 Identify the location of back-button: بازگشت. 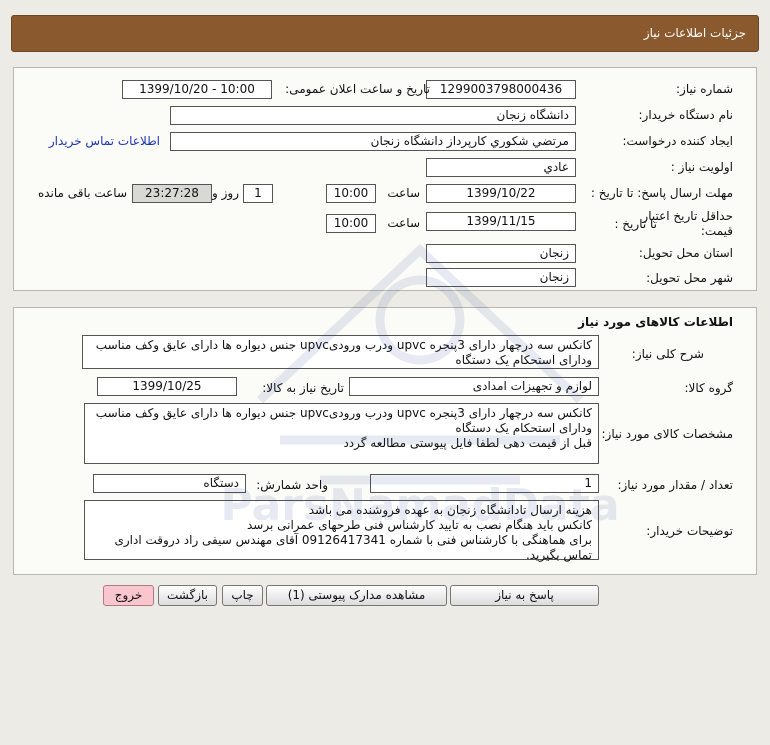
(187, 595).